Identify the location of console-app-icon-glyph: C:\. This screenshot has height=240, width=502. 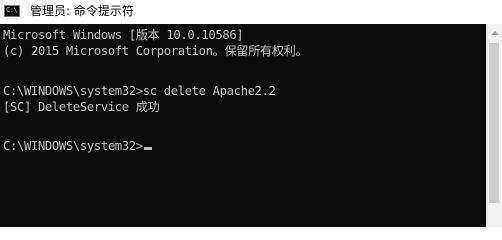
(12, 10).